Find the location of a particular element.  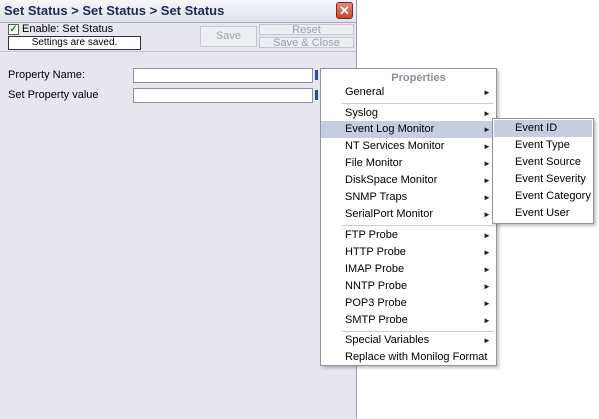

submenu-item-label: Event User is located at coordinates (542, 213).